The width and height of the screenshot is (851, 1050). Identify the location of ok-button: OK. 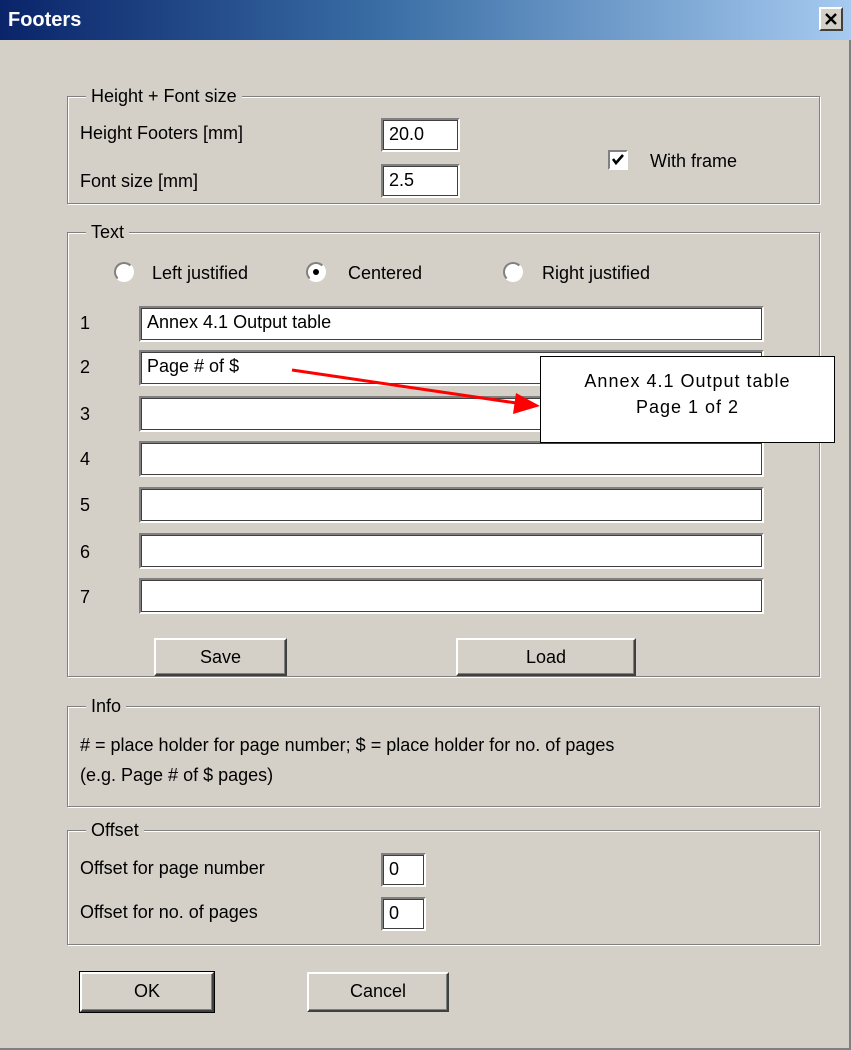
(147, 992).